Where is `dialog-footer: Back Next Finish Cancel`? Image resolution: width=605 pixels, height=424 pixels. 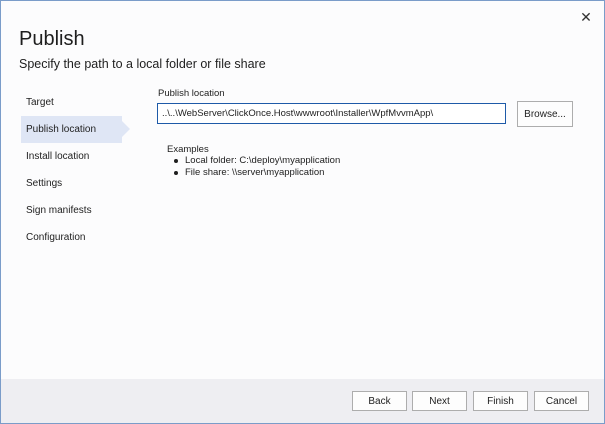
dialog-footer: Back Next Finish Cancel is located at coordinates (302, 401).